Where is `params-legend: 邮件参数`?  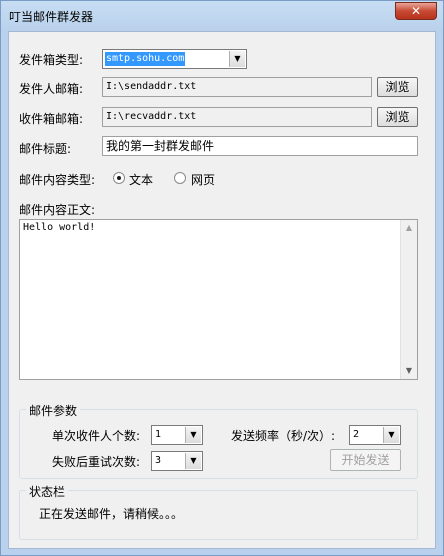 params-legend: 邮件参数 is located at coordinates (53, 410).